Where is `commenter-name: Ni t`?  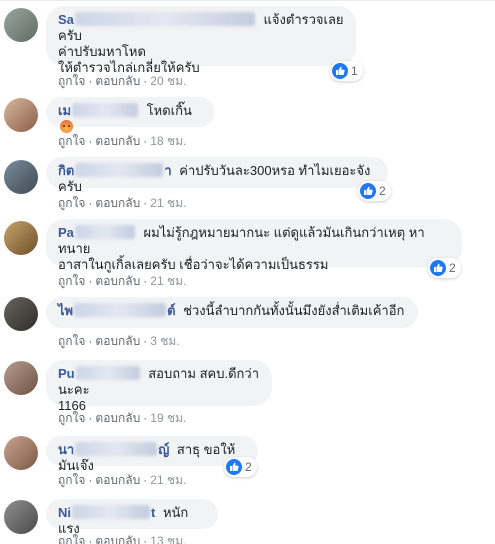 commenter-name: Ni t is located at coordinates (106, 513).